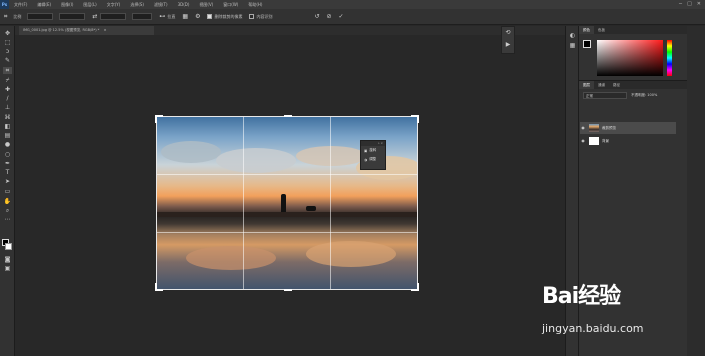 This screenshot has height=356, width=705. Describe the element at coordinates (17, 16) in the screenshot. I see `ratio-label: 比例` at that location.